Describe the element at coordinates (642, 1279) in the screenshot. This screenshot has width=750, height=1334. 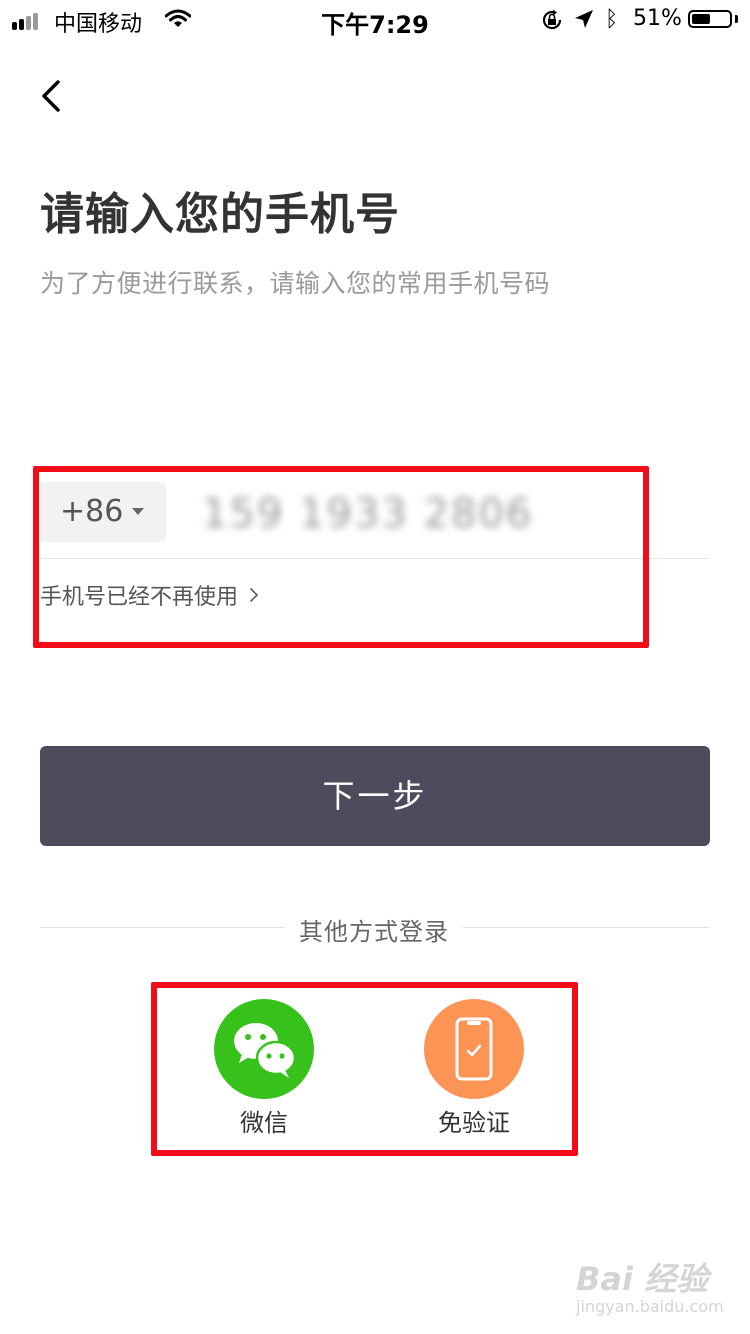
I see `watermark-logo: Bai 经验` at that location.